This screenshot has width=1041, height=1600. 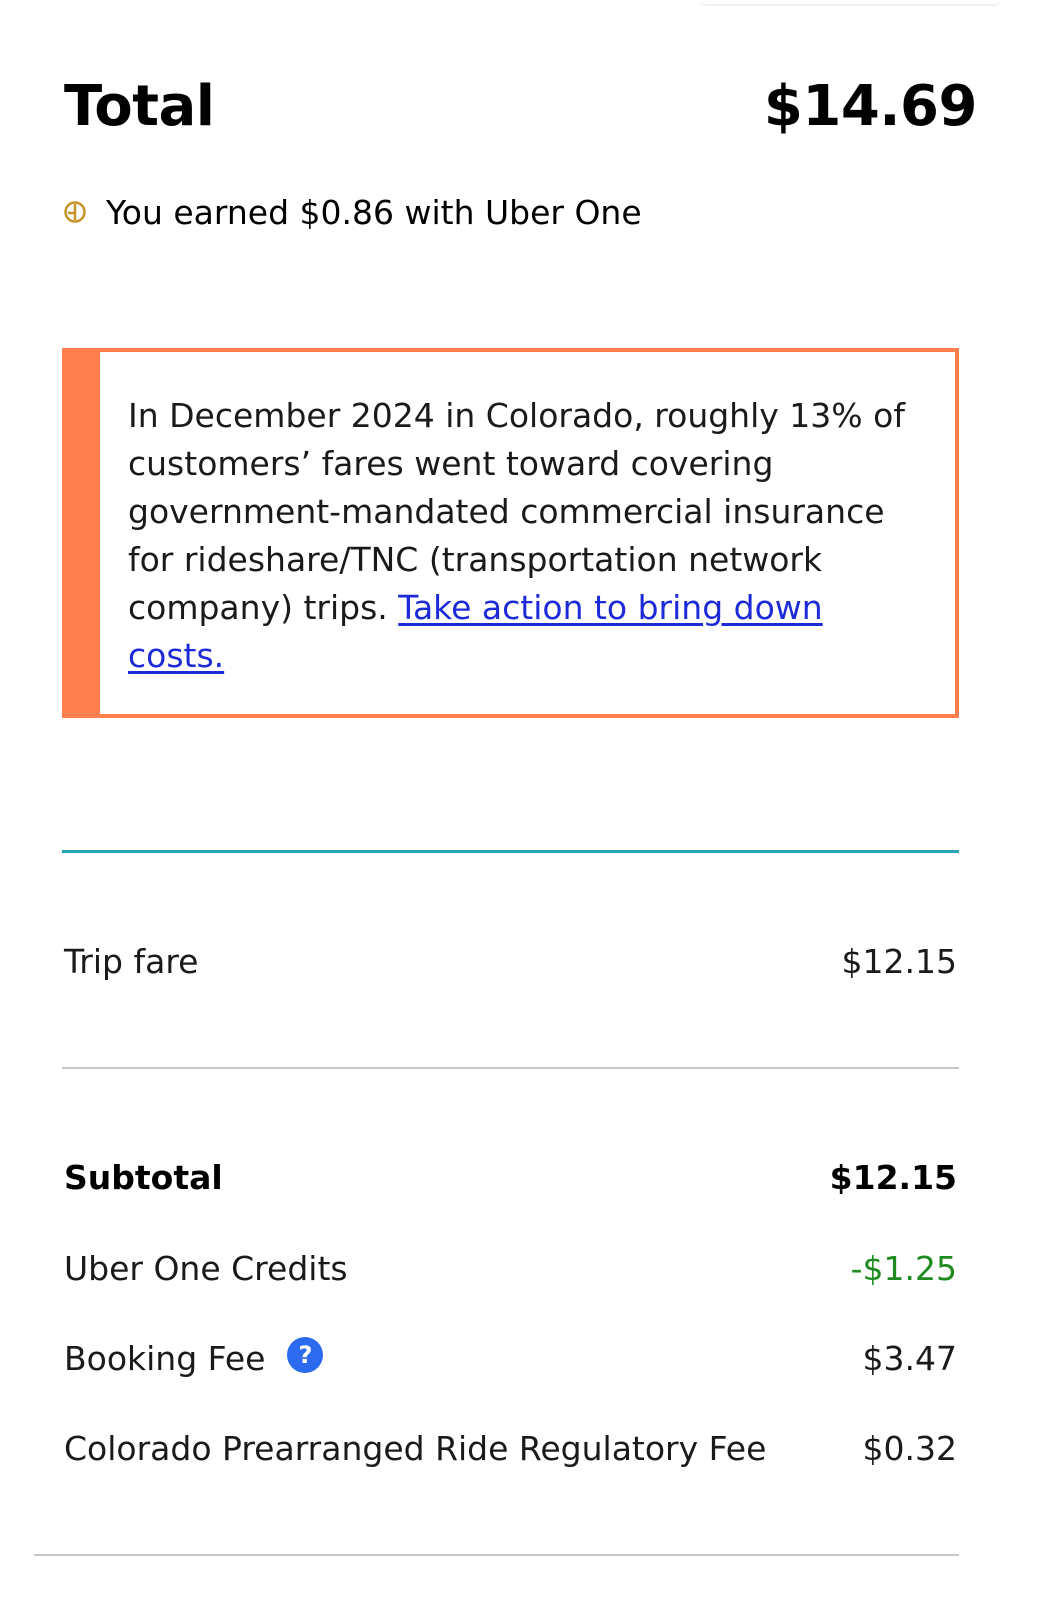 What do you see at coordinates (374, 212) in the screenshot?
I see `uber-one-earned-text: You earned $0.86 with Uber One` at bounding box center [374, 212].